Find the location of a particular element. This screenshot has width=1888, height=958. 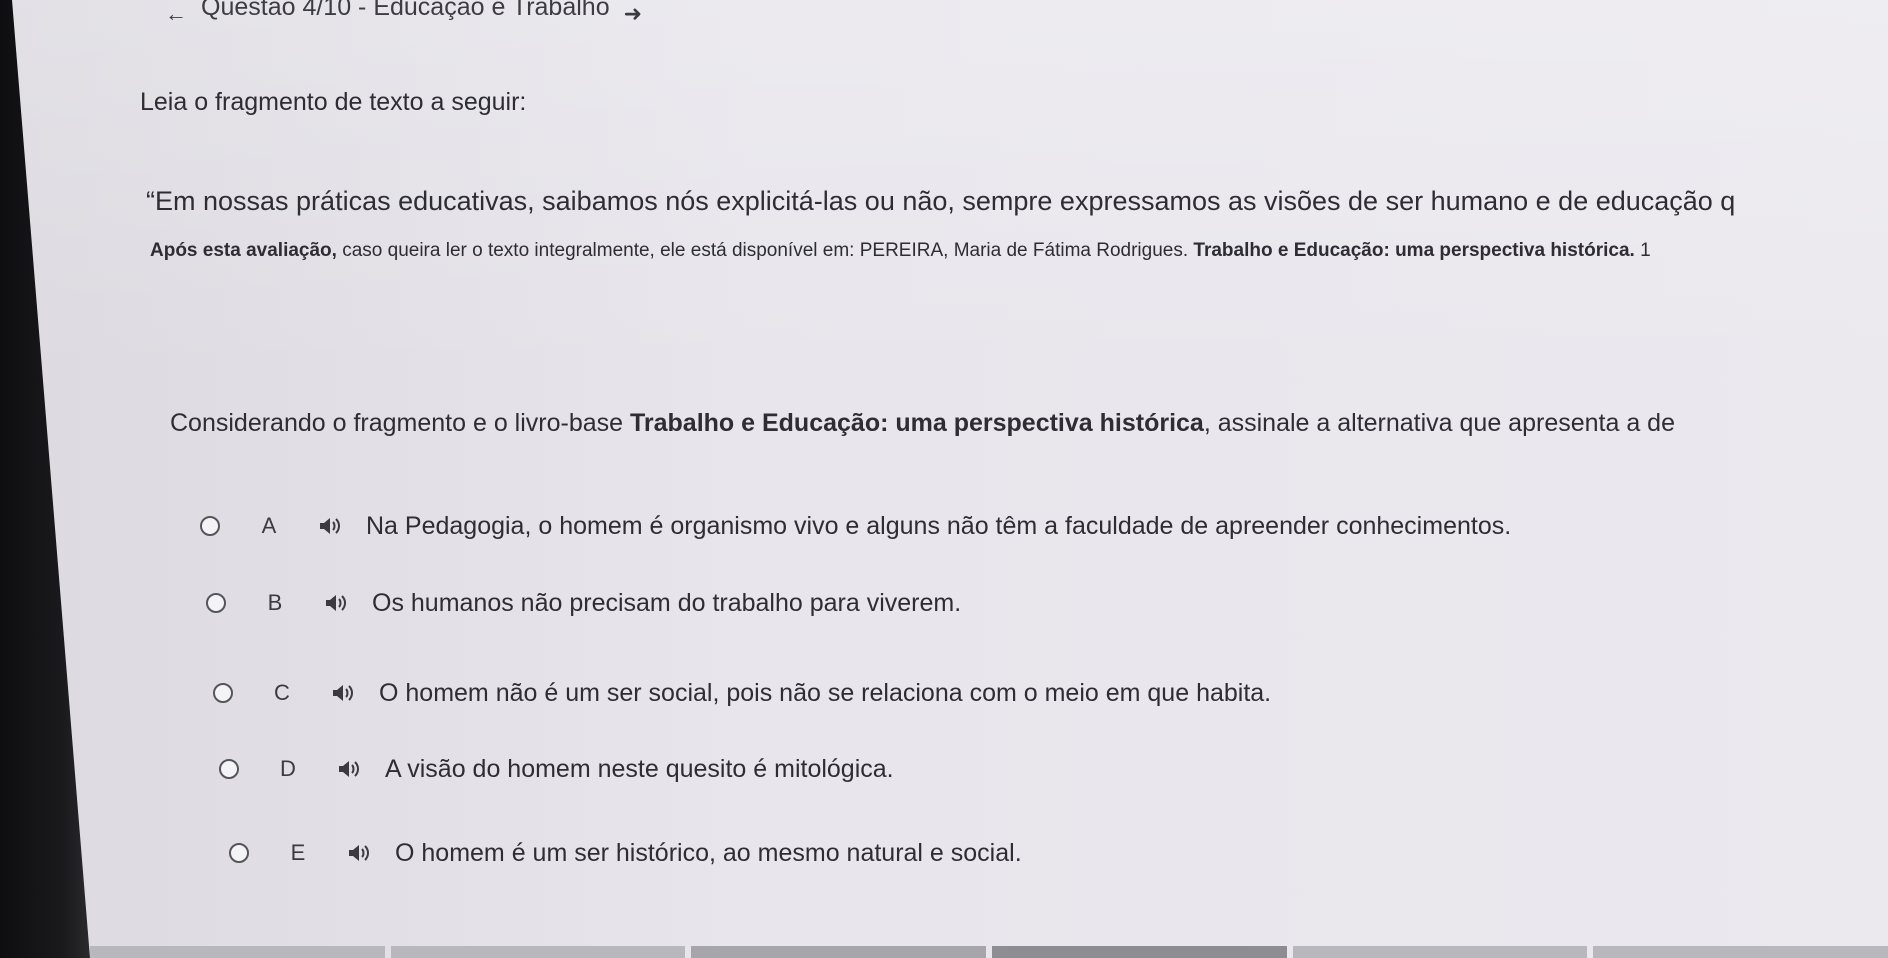

option-letter: C is located at coordinates (282, 692).